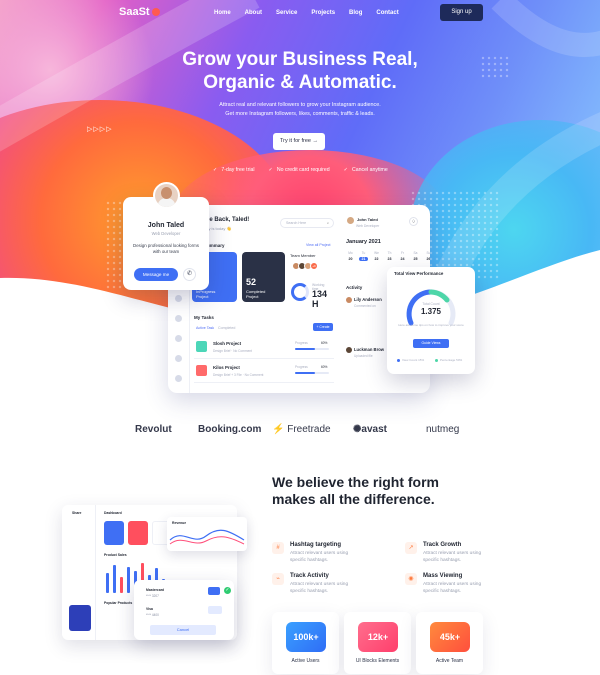 The width and height of the screenshot is (600, 675). I want to click on dot-pattern, so click(495, 67).